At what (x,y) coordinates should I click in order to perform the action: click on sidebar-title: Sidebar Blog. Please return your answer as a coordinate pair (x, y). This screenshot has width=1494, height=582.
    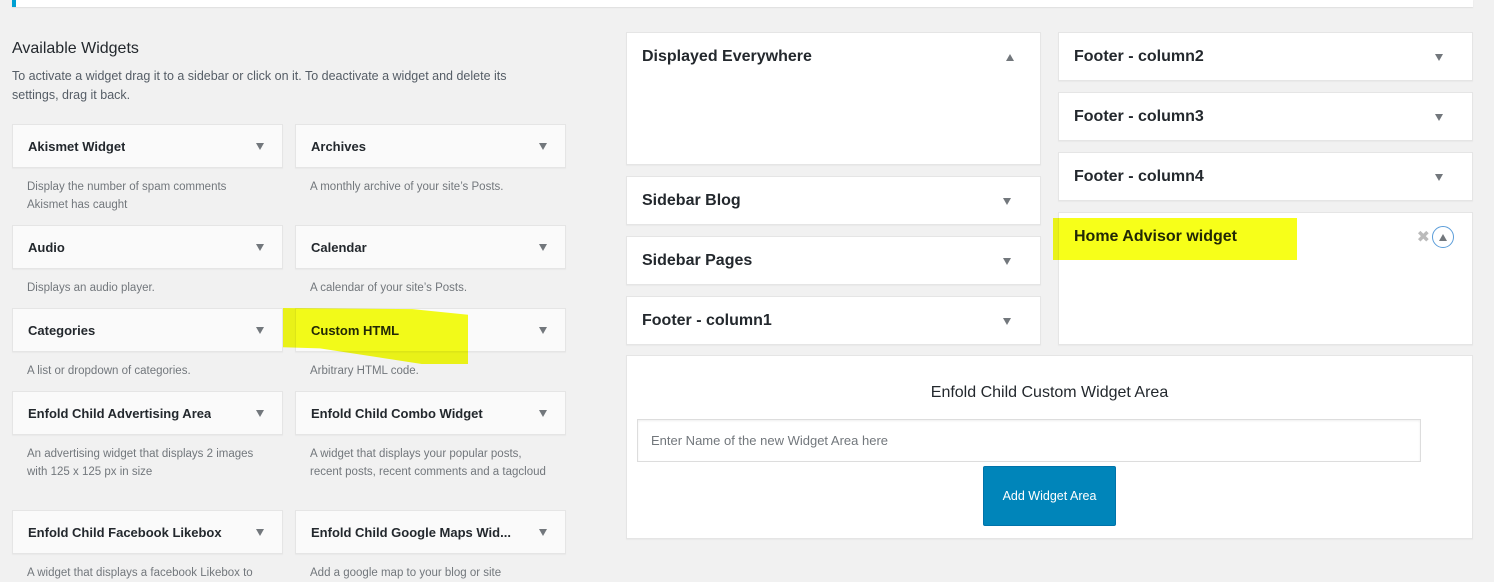
    Looking at the image, I should click on (691, 200).